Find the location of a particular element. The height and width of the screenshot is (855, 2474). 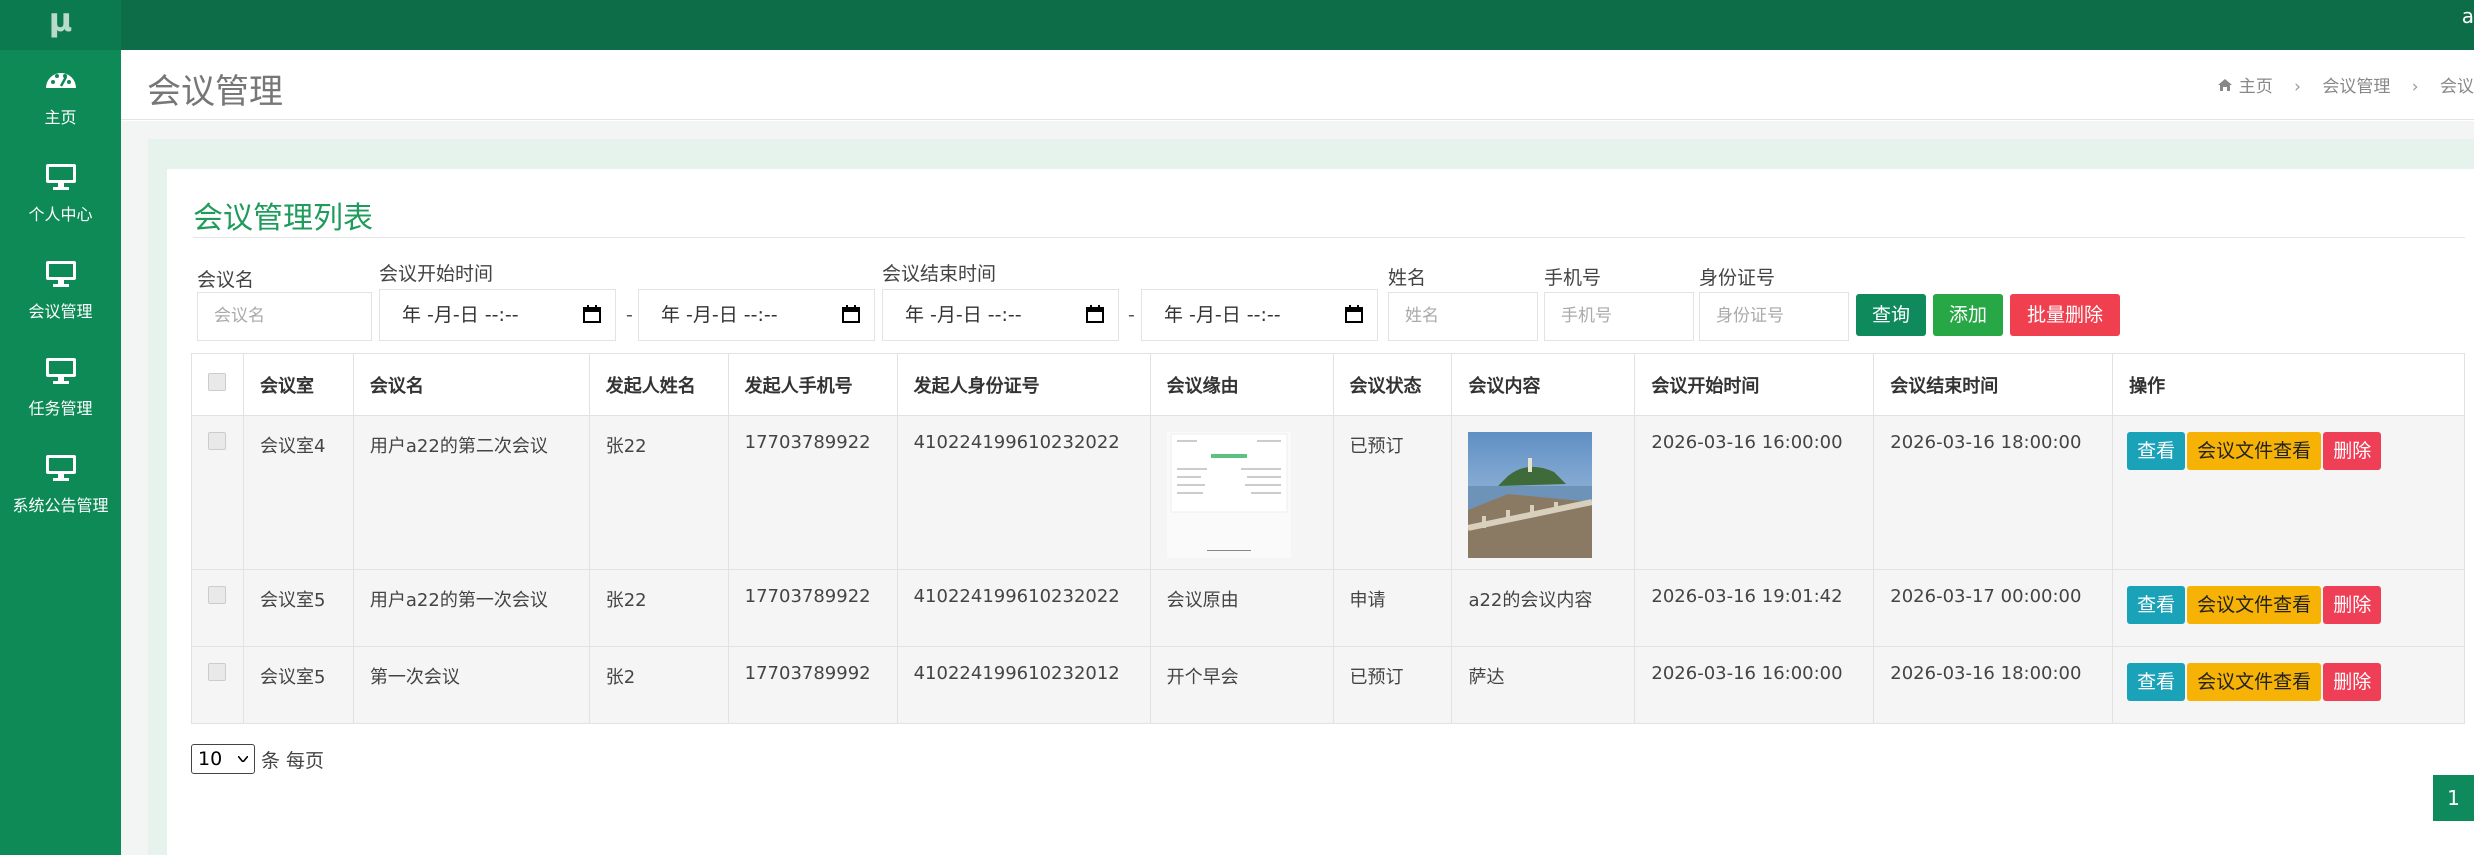

column-header: 会议内容 is located at coordinates (1543, 384).